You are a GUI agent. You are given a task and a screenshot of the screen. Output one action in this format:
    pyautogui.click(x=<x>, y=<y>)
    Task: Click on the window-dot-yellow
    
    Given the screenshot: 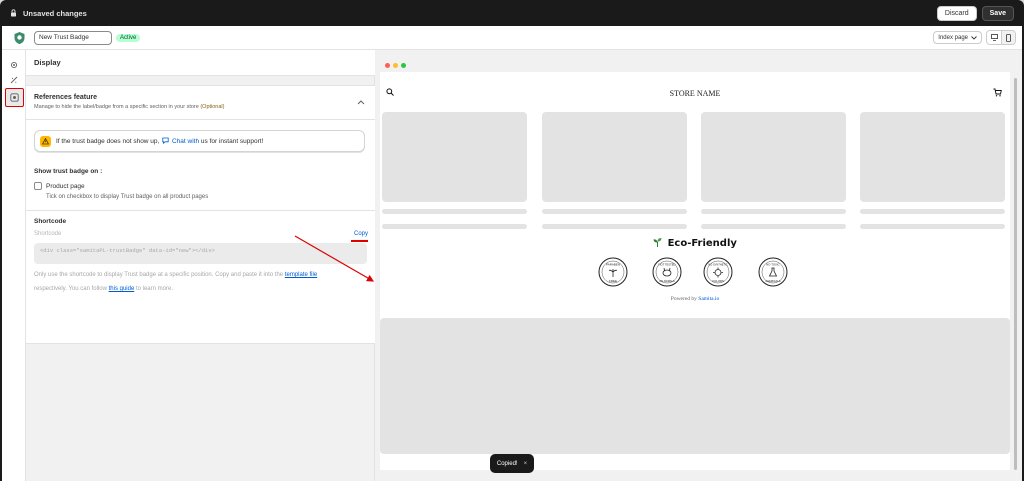 What is the action you would take?
    pyautogui.click(x=395, y=65)
    